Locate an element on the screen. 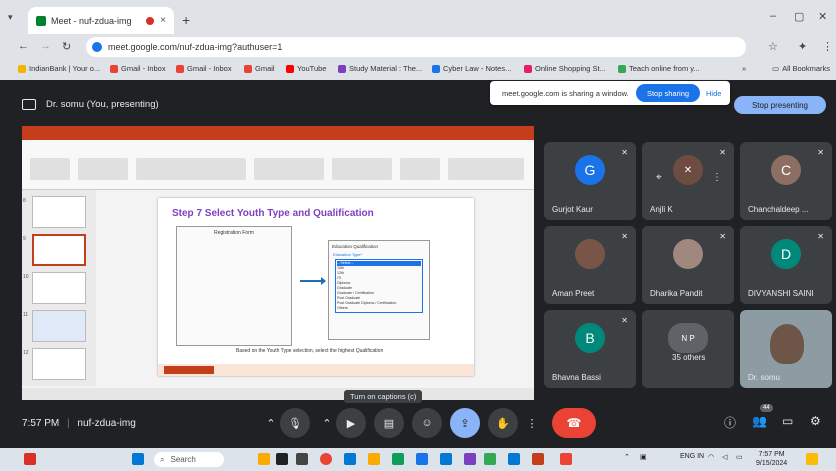 This screenshot has width=836, height=471. avatar: G is located at coordinates (590, 170).